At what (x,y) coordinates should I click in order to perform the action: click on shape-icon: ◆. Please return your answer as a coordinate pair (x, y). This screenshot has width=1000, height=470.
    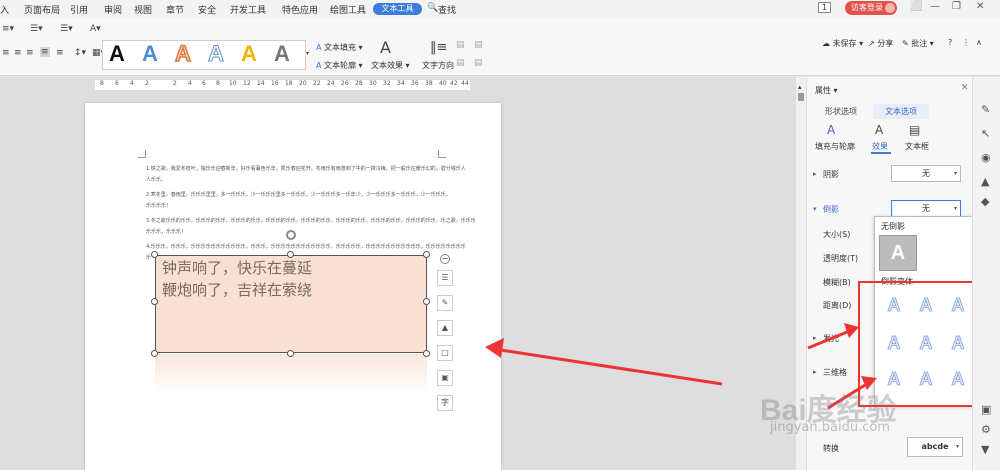
    Looking at the image, I should click on (985, 201).